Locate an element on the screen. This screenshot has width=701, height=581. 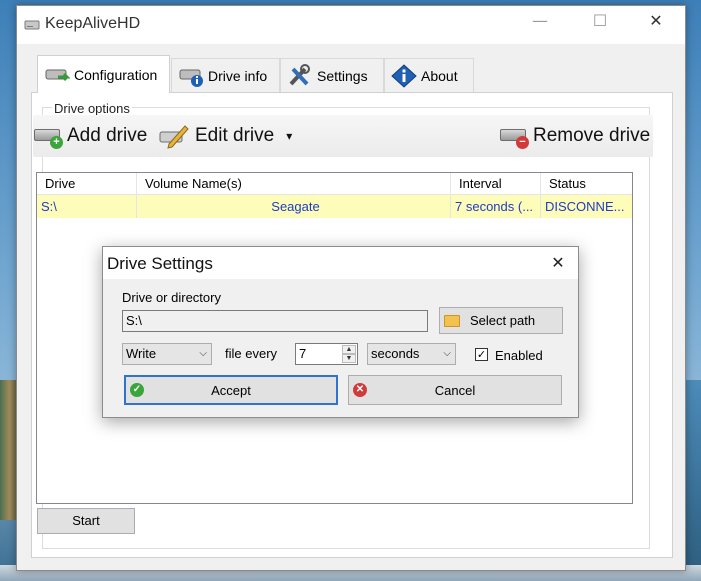
start-button: Start is located at coordinates (86, 521).